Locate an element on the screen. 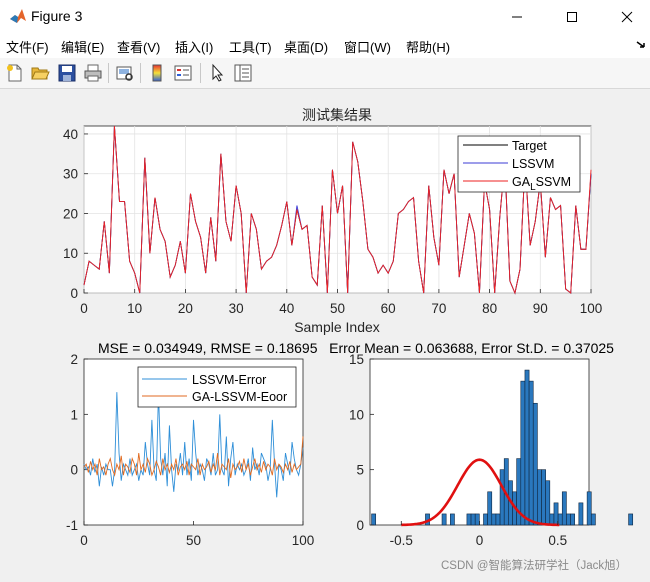 The width and height of the screenshot is (650, 582). x-tick-label: 70 is located at coordinates (438, 308).